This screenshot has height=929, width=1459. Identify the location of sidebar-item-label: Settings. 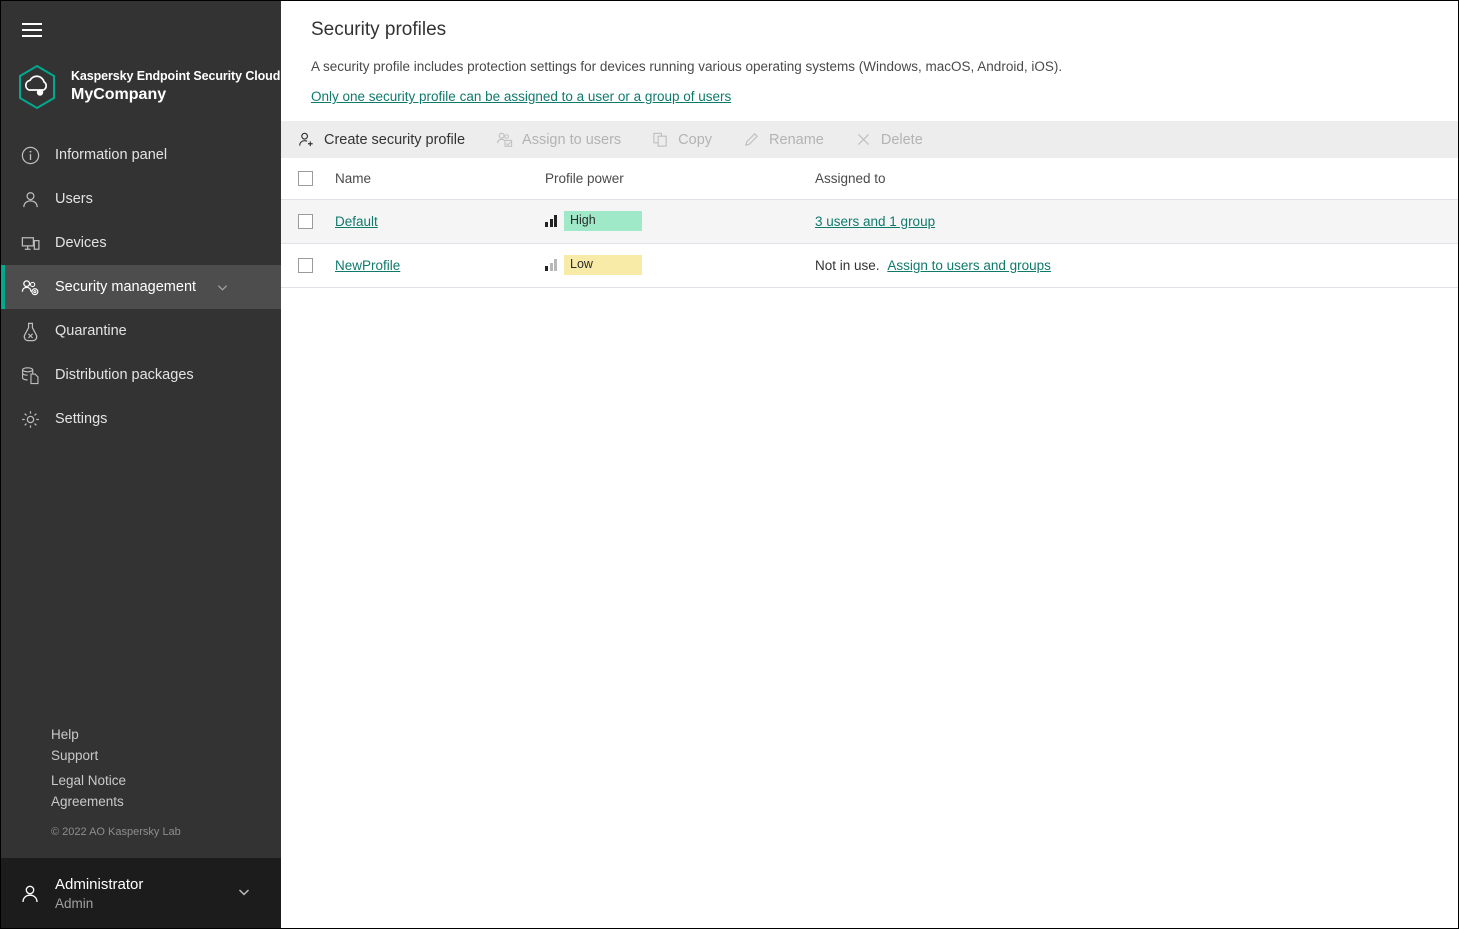
(81, 419).